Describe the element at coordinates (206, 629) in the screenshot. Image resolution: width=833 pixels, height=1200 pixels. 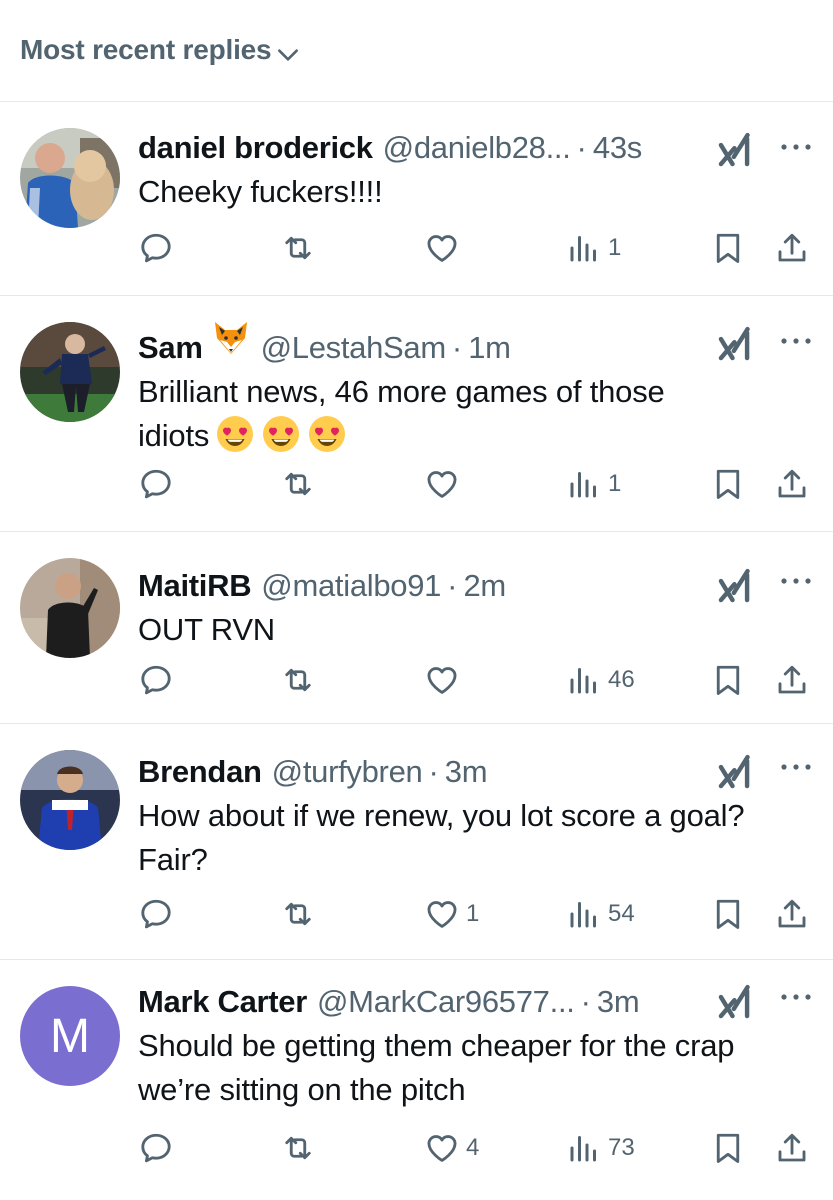
I see `reply-text: OUT RVN` at that location.